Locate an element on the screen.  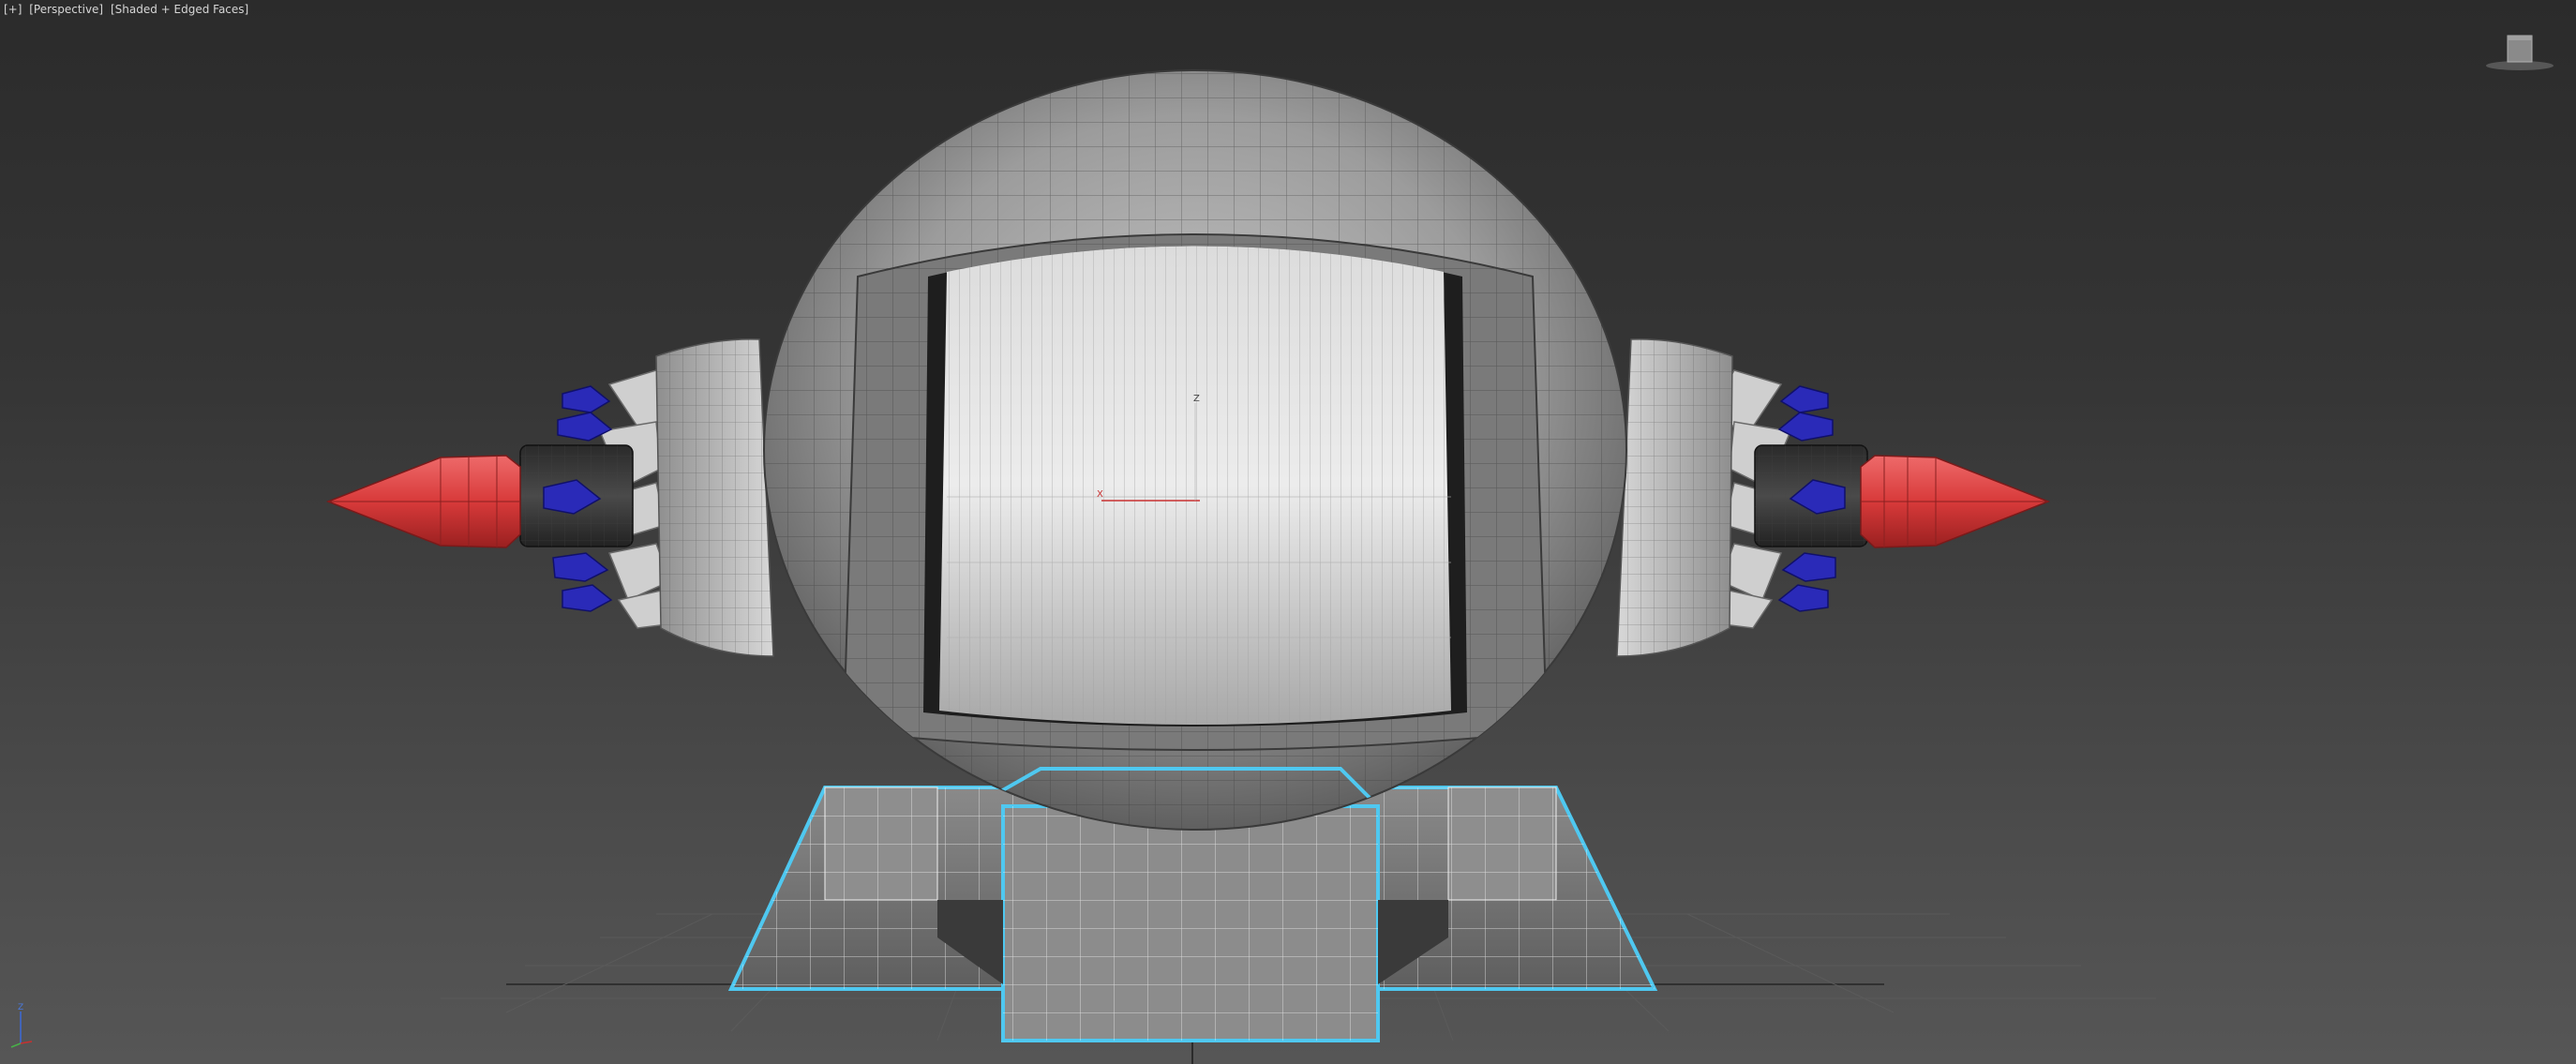
gizmo-x-label: X is located at coordinates (1100, 494).